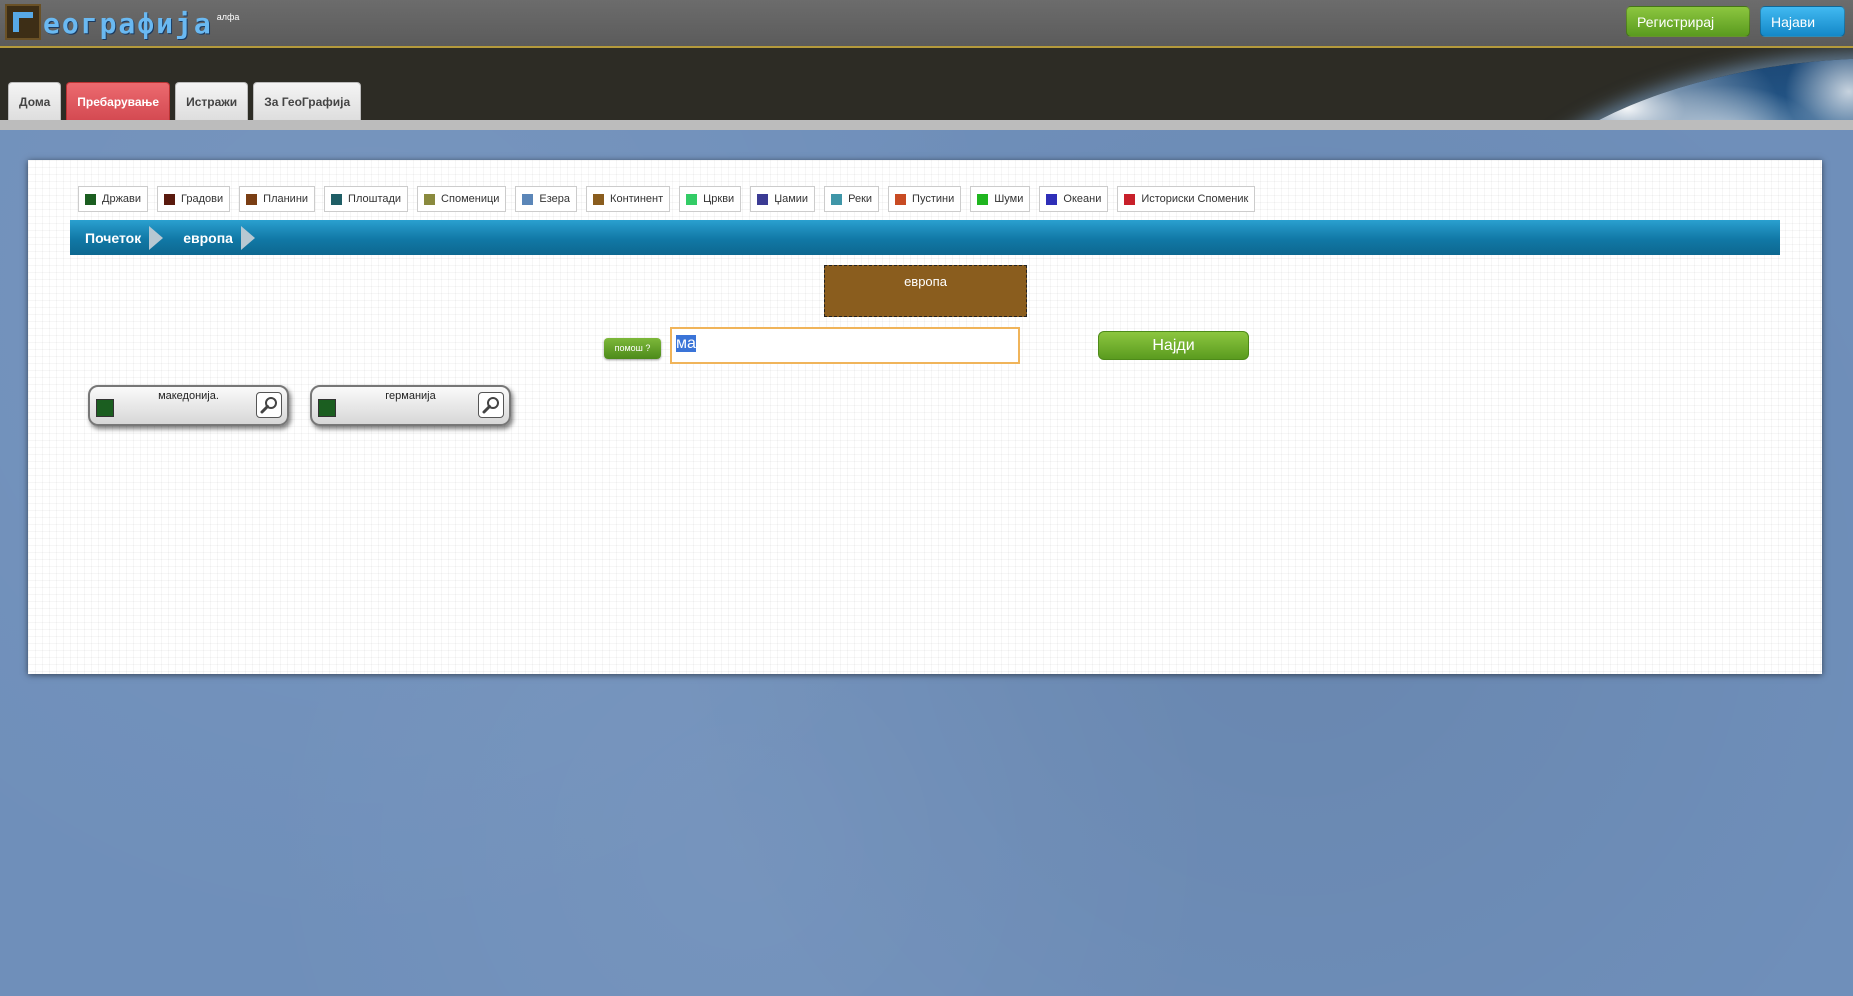  I want to click on tab-search: Пребарување, so click(118, 101).